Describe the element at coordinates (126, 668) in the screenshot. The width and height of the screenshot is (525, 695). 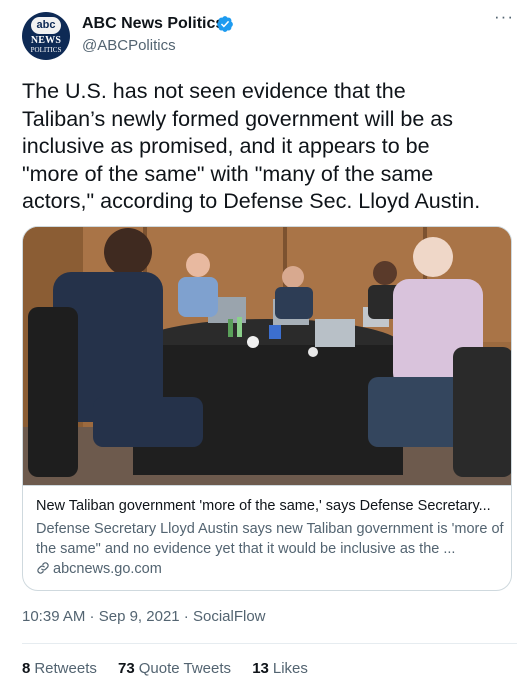
I see `quotes-count: 73` at that location.